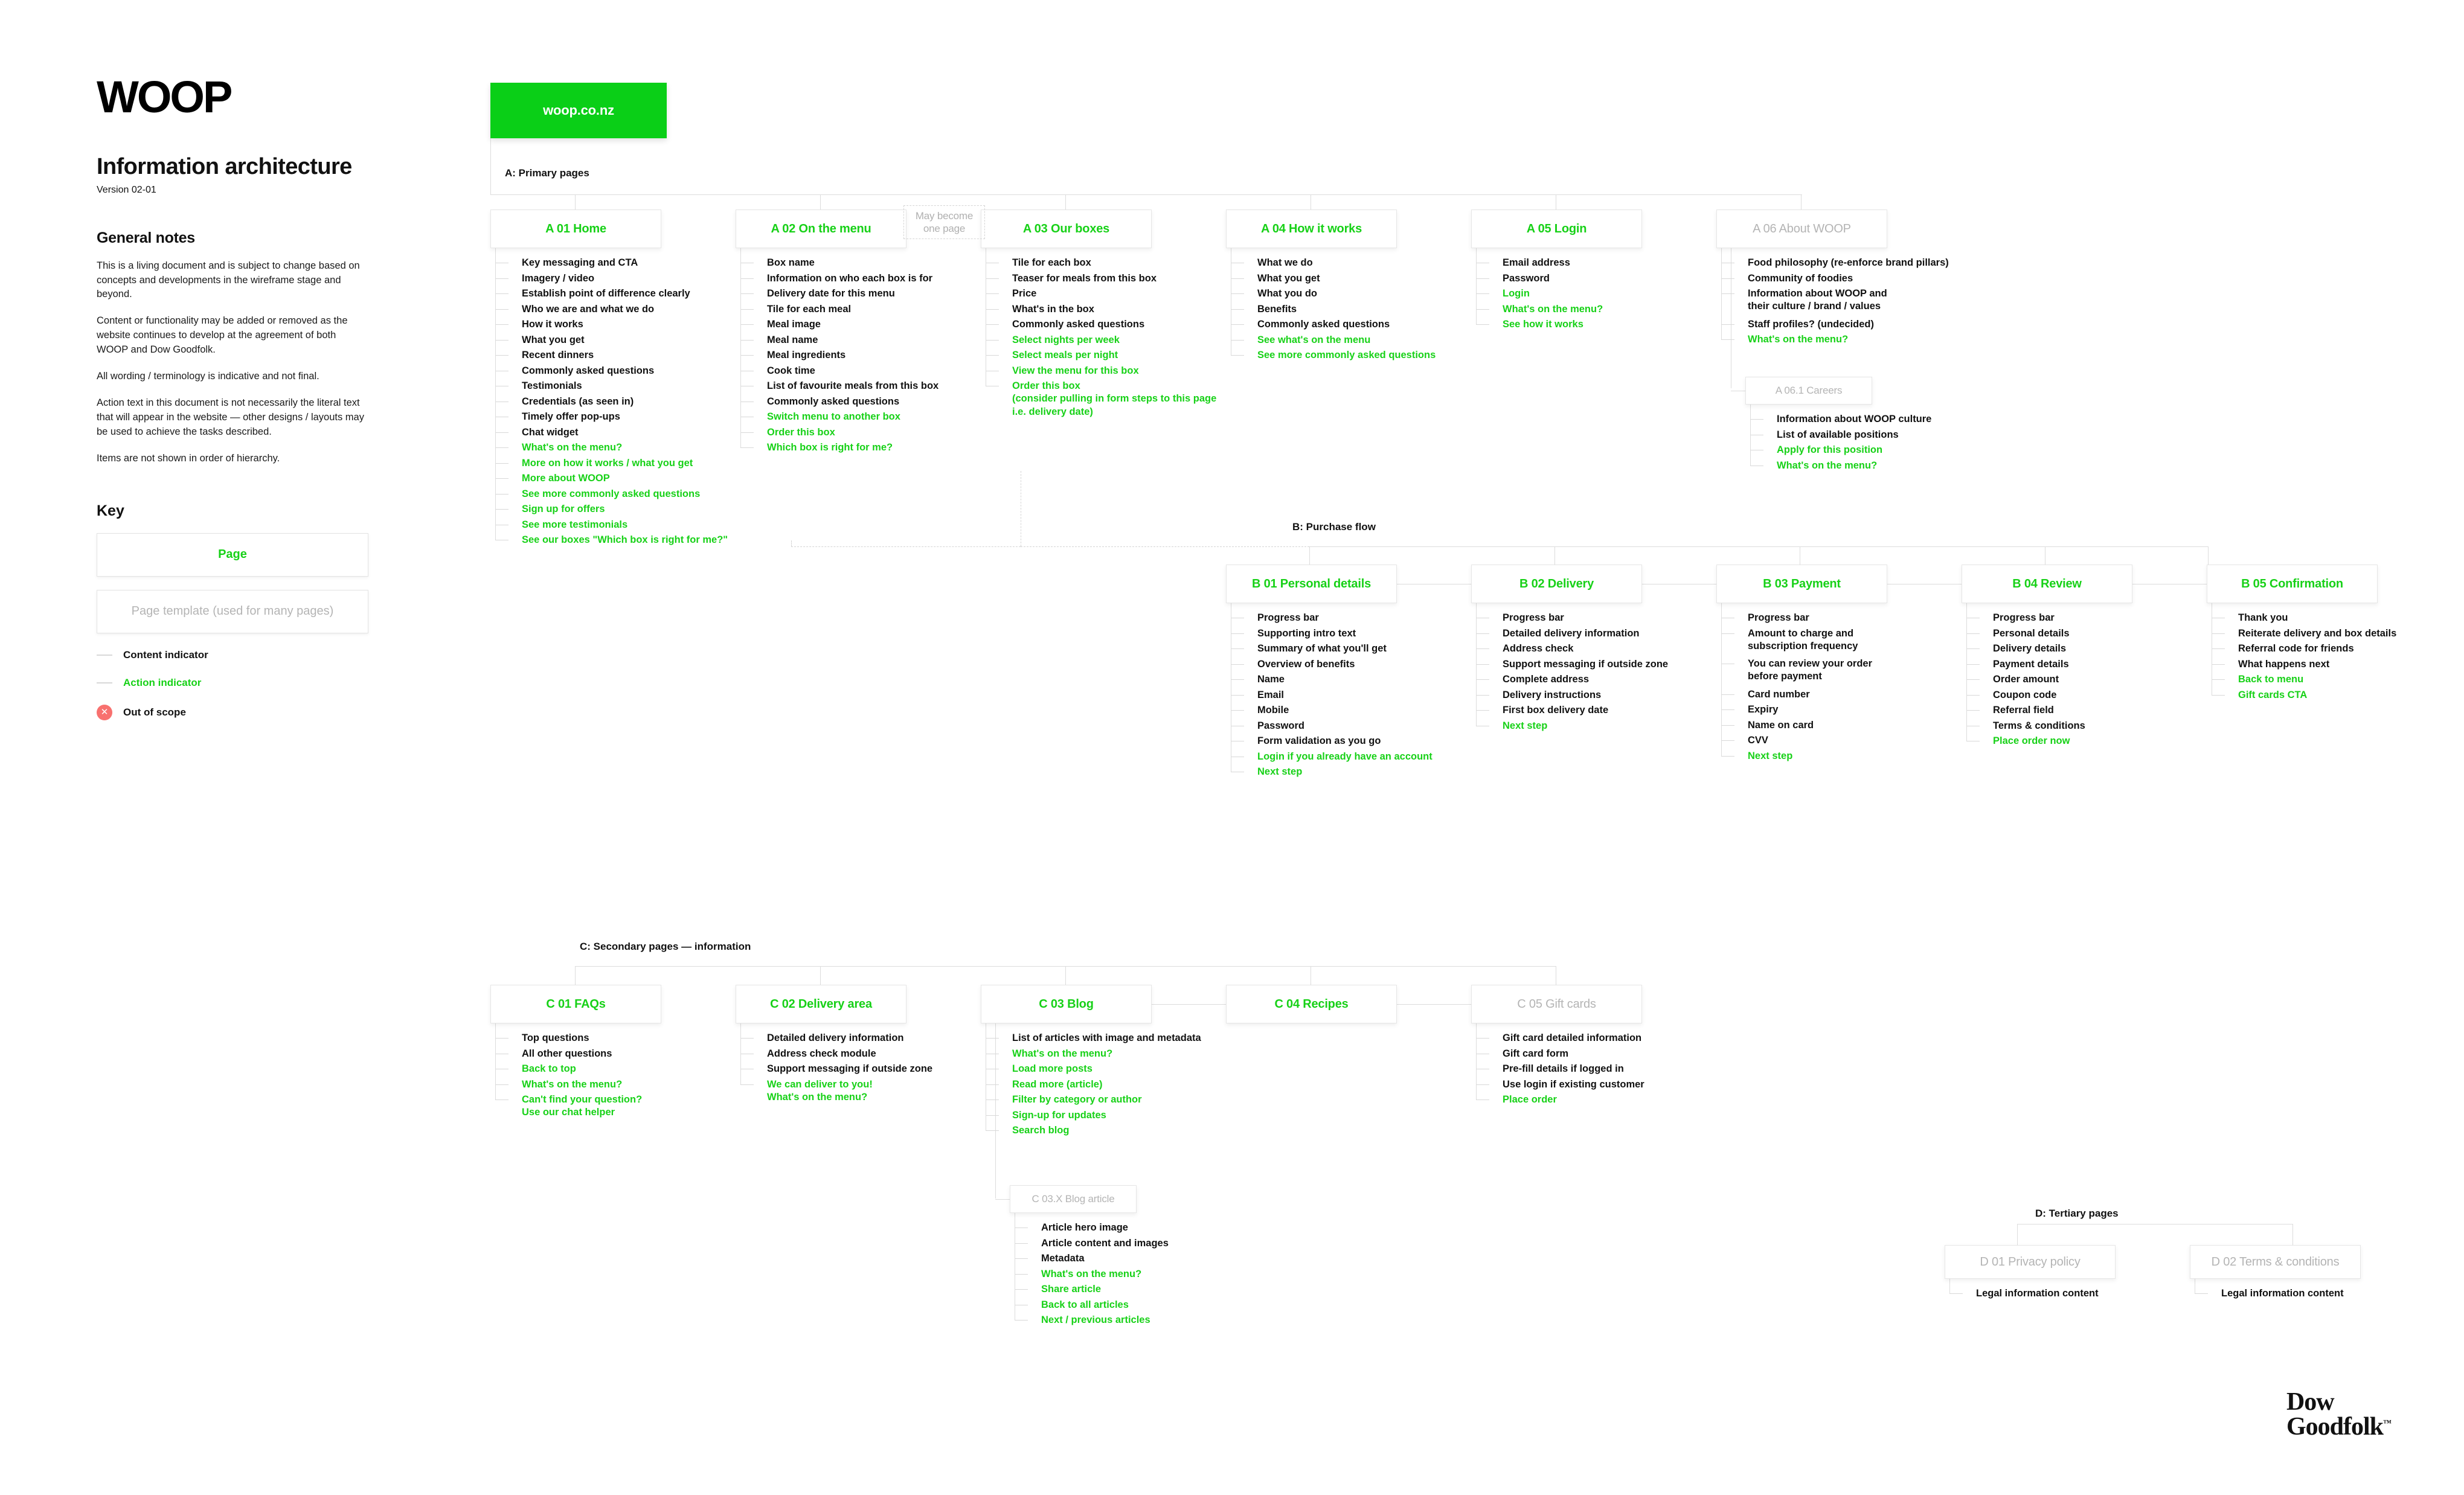 This screenshot has height=1495, width=2464. Describe the element at coordinates (1536, 1053) in the screenshot. I see `item-label: Gift card form` at that location.